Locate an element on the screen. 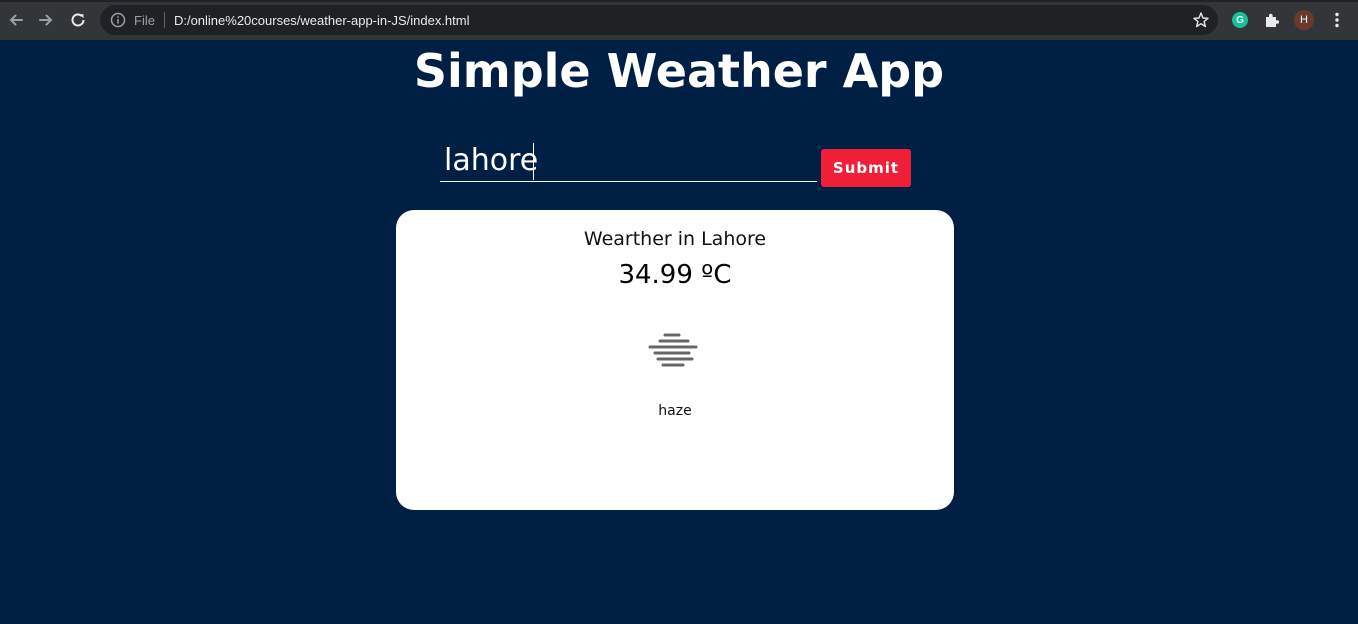 Image resolution: width=1358 pixels, height=624 pixels. forward-button is located at coordinates (46, 20).